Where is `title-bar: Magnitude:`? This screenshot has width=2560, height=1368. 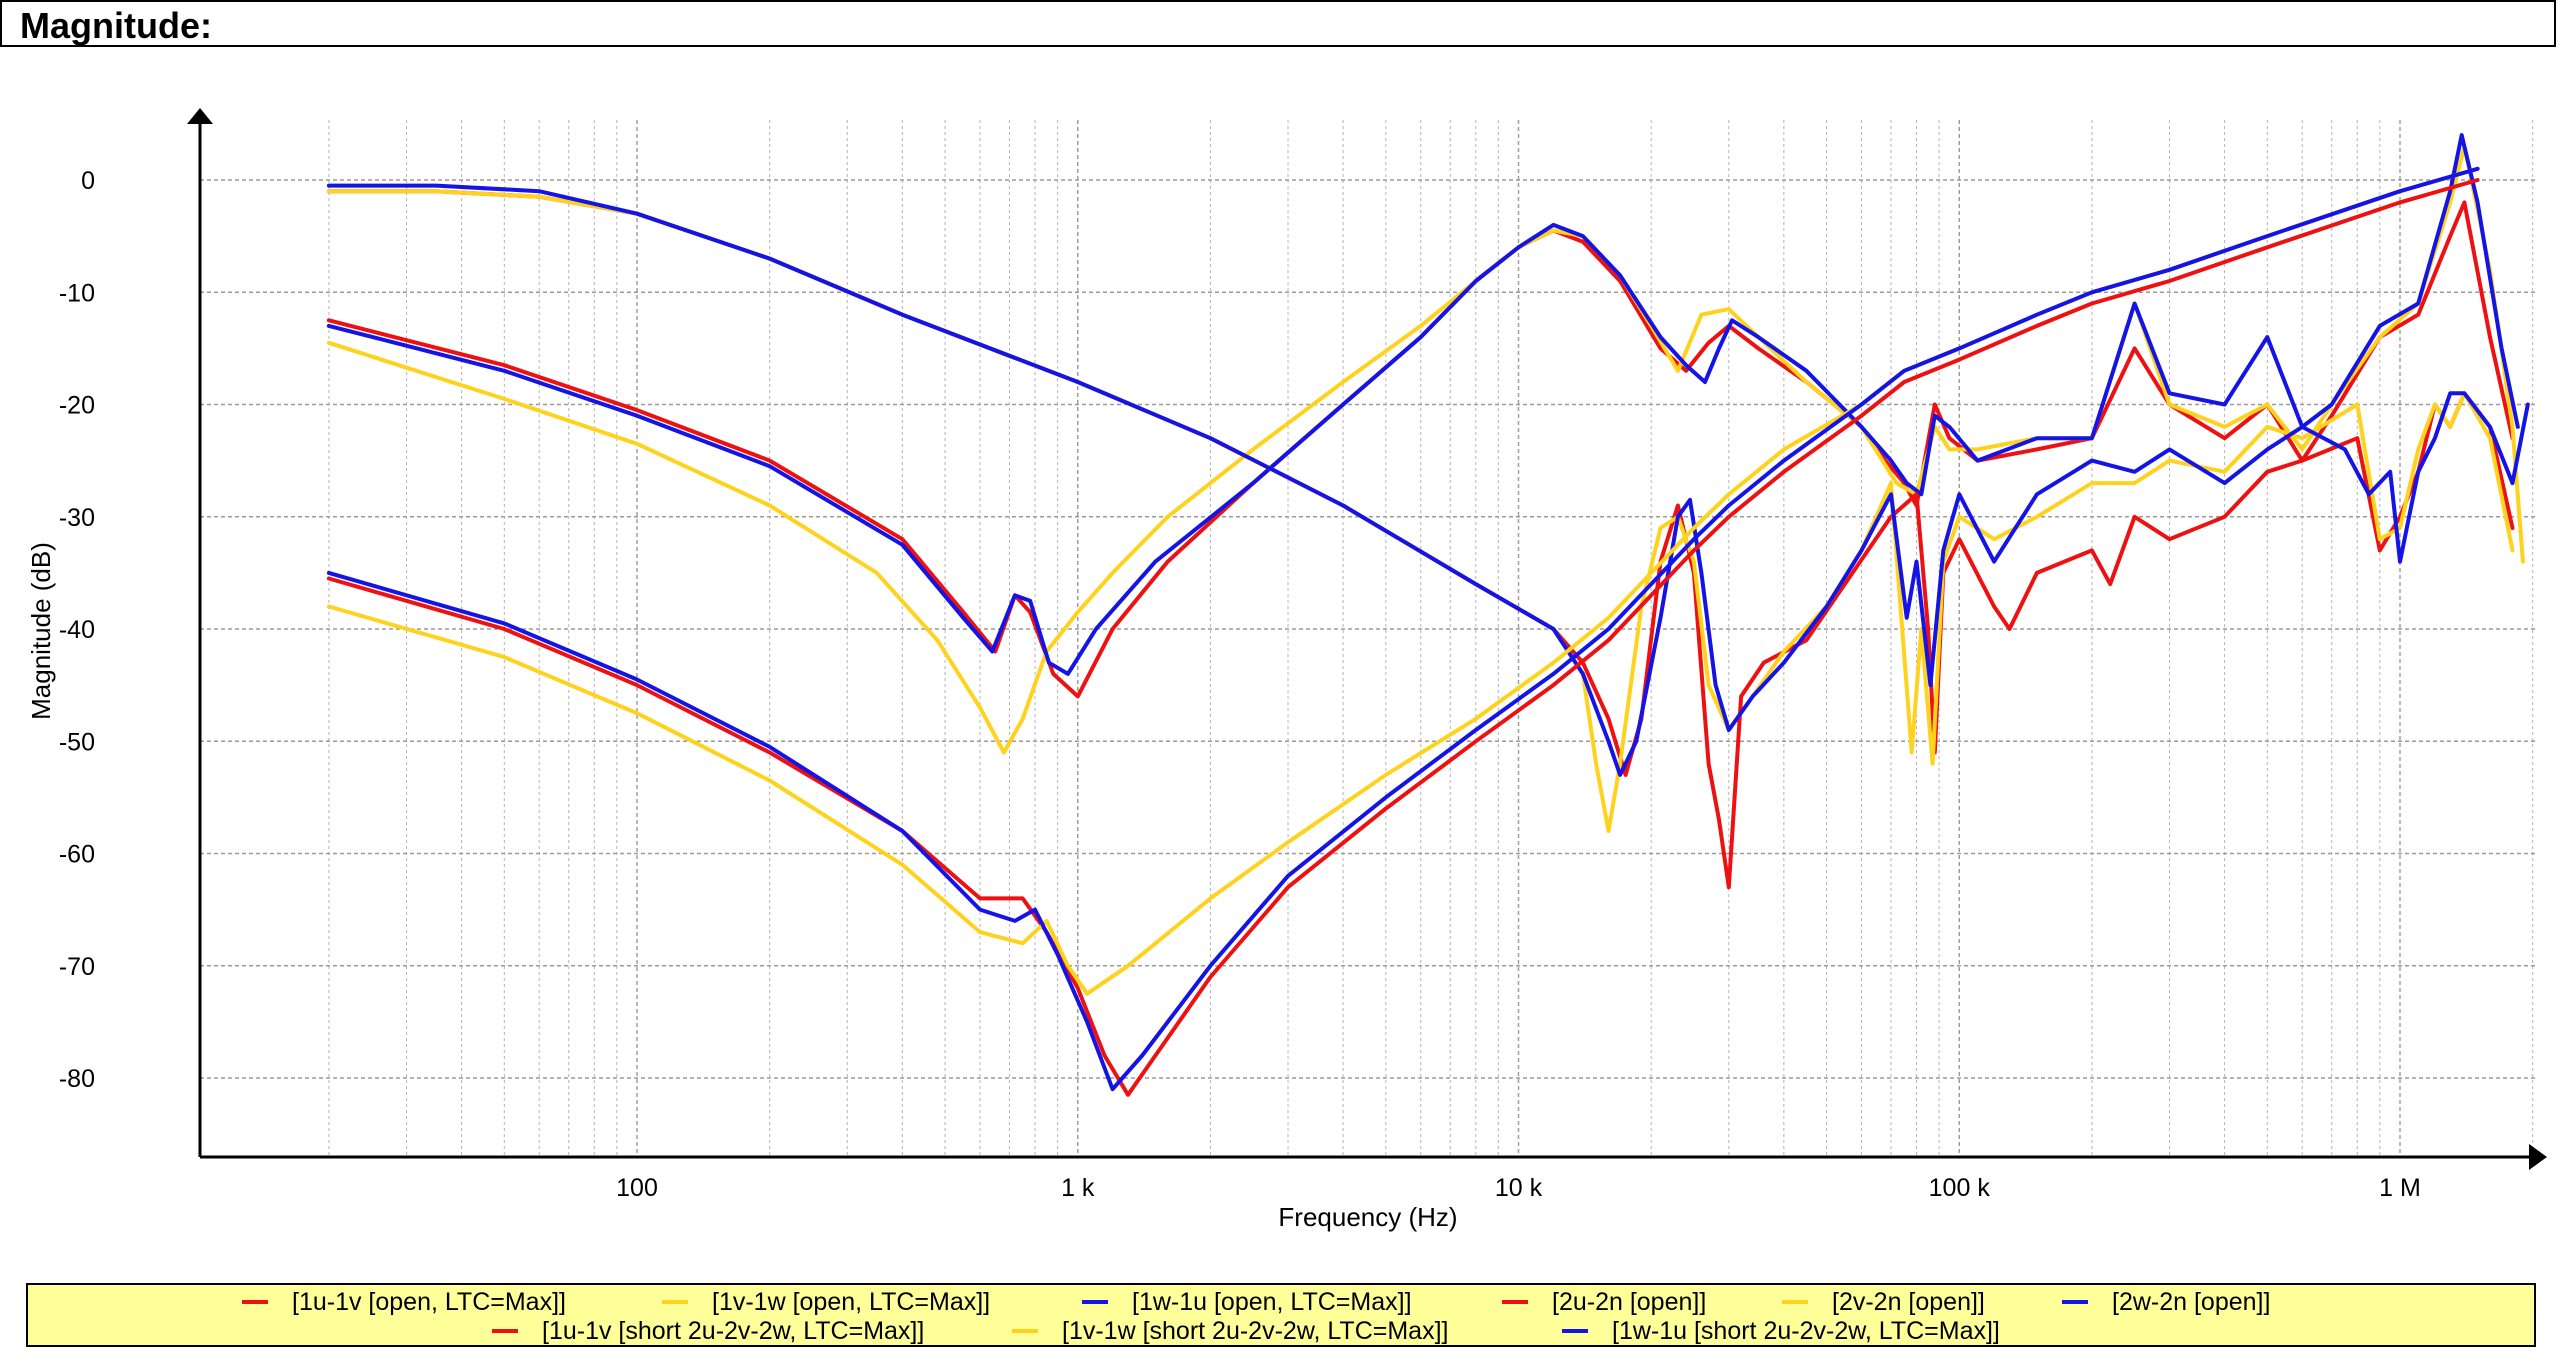
title-bar: Magnitude: is located at coordinates (1278, 23).